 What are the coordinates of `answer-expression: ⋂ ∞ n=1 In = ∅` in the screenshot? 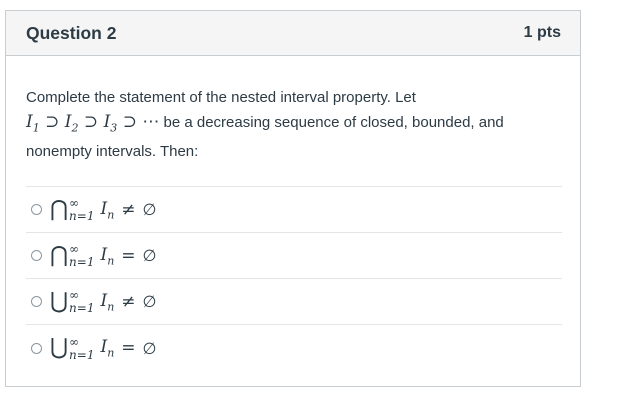 It's located at (103, 256).